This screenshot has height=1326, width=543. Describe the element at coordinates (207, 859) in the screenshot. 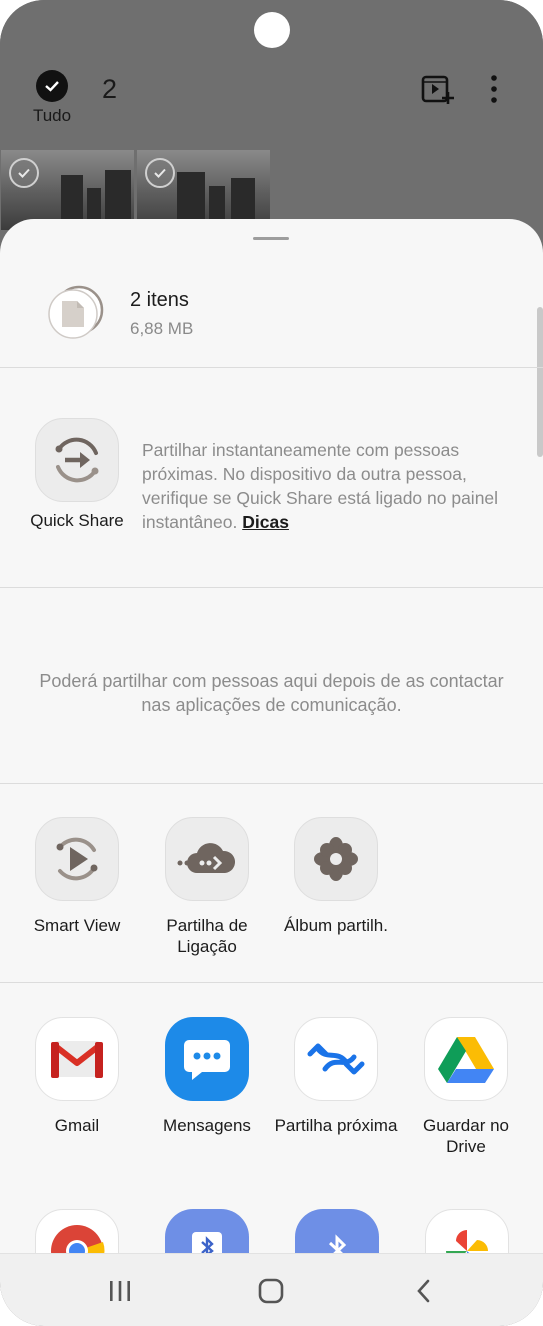

I see `link-share-cloud-icon` at that location.